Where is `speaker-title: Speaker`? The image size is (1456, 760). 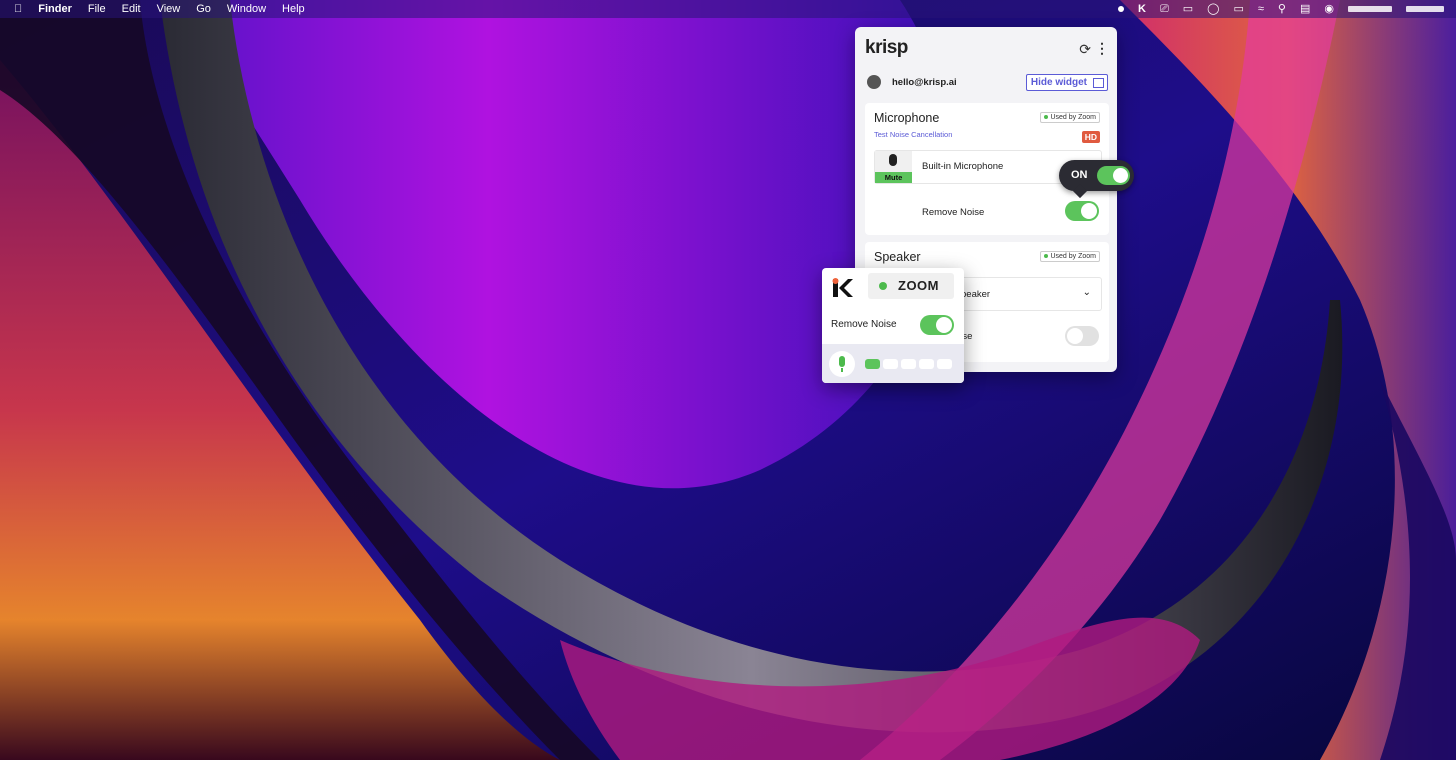
speaker-title: Speaker is located at coordinates (897, 257).